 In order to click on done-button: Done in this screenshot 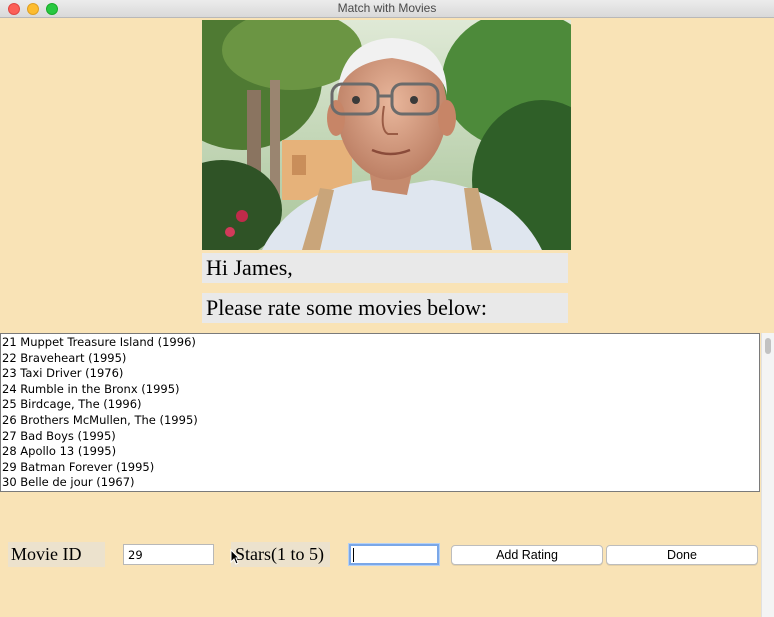, I will do `click(682, 555)`.